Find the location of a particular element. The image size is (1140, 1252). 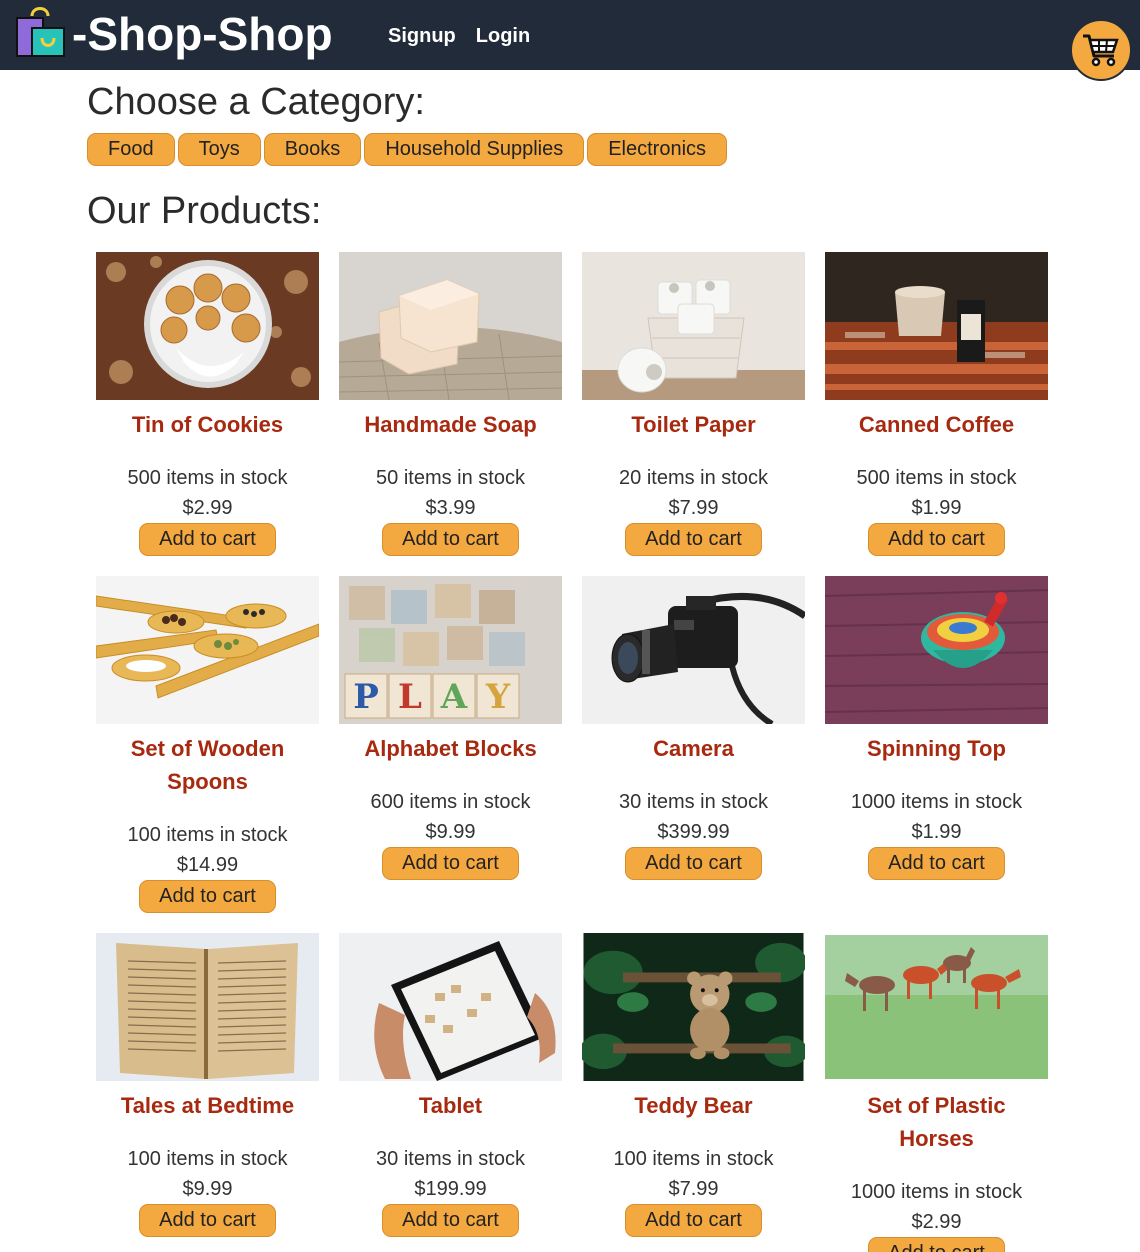

coffee-image is located at coordinates (936, 326).